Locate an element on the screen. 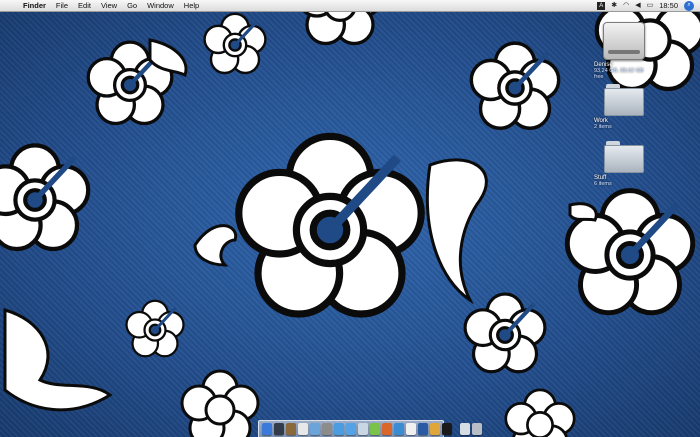 The height and width of the screenshot is (437, 700). dock is located at coordinates (370, 428).